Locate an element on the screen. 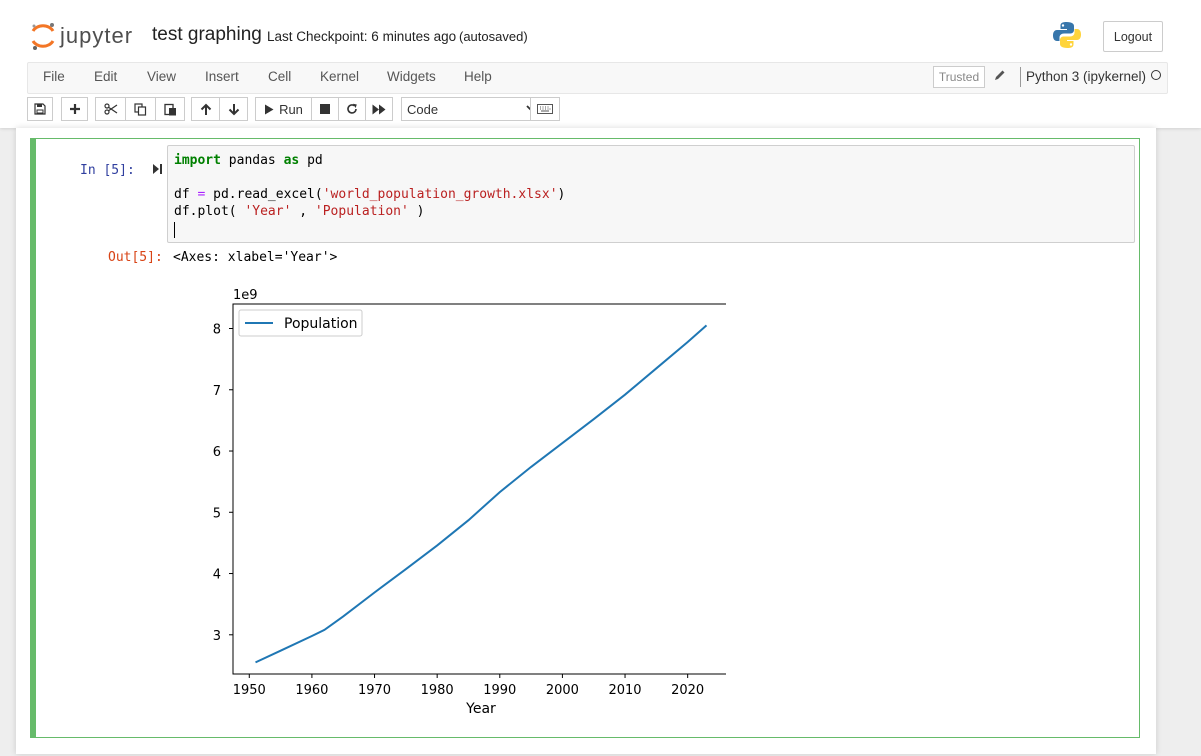  paste-icon is located at coordinates (169, 109).